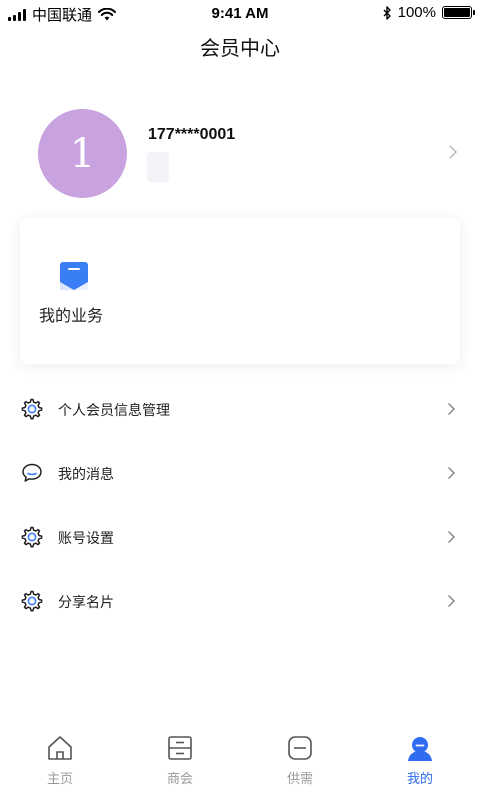 This screenshot has width=480, height=800. Describe the element at coordinates (179, 779) in the screenshot. I see `tab-label: 商会` at that location.